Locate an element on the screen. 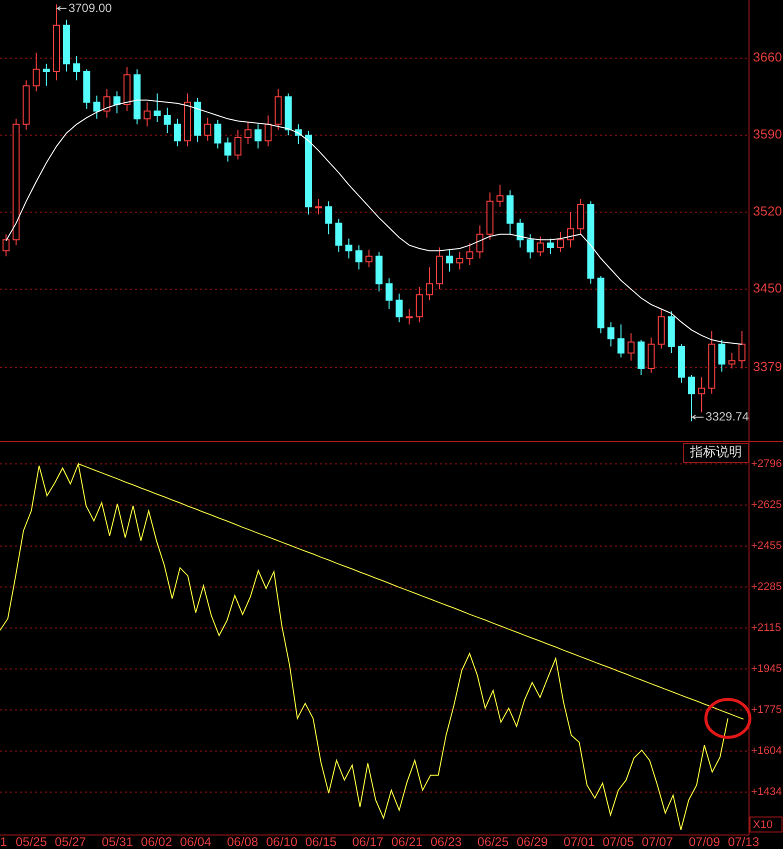  leader-line is located at coordinates (697, 417).